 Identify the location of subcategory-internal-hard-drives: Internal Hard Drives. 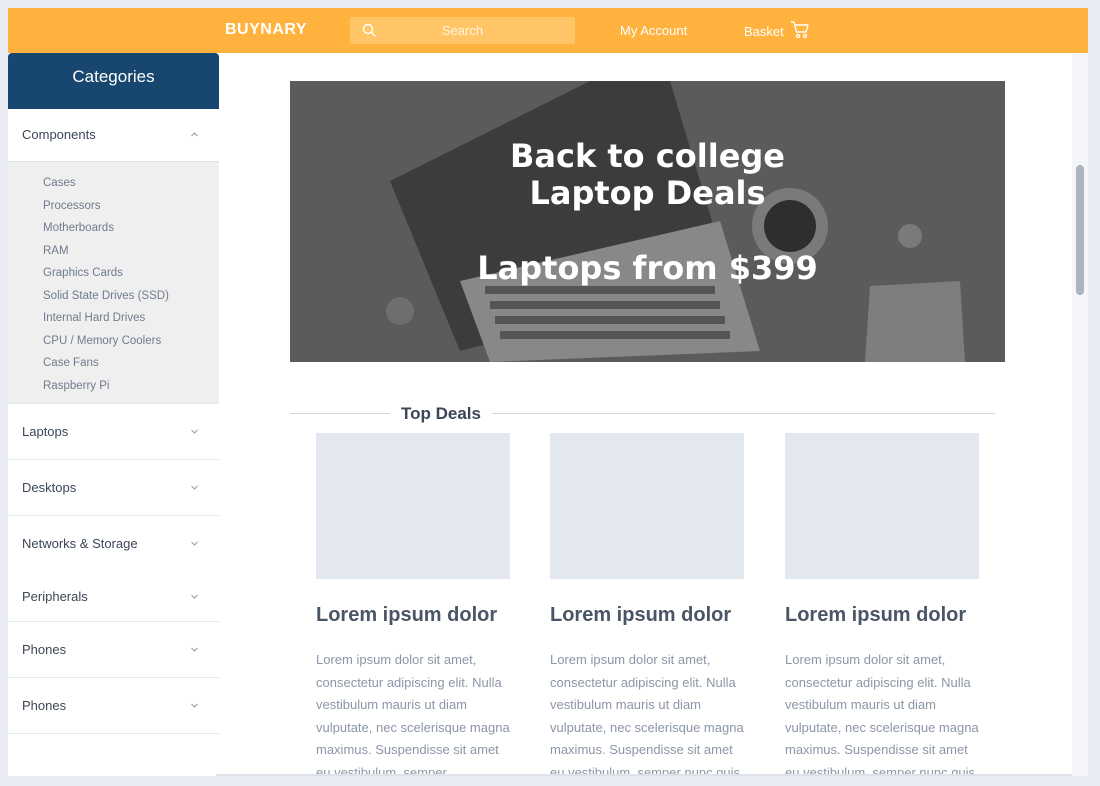
(131, 320).